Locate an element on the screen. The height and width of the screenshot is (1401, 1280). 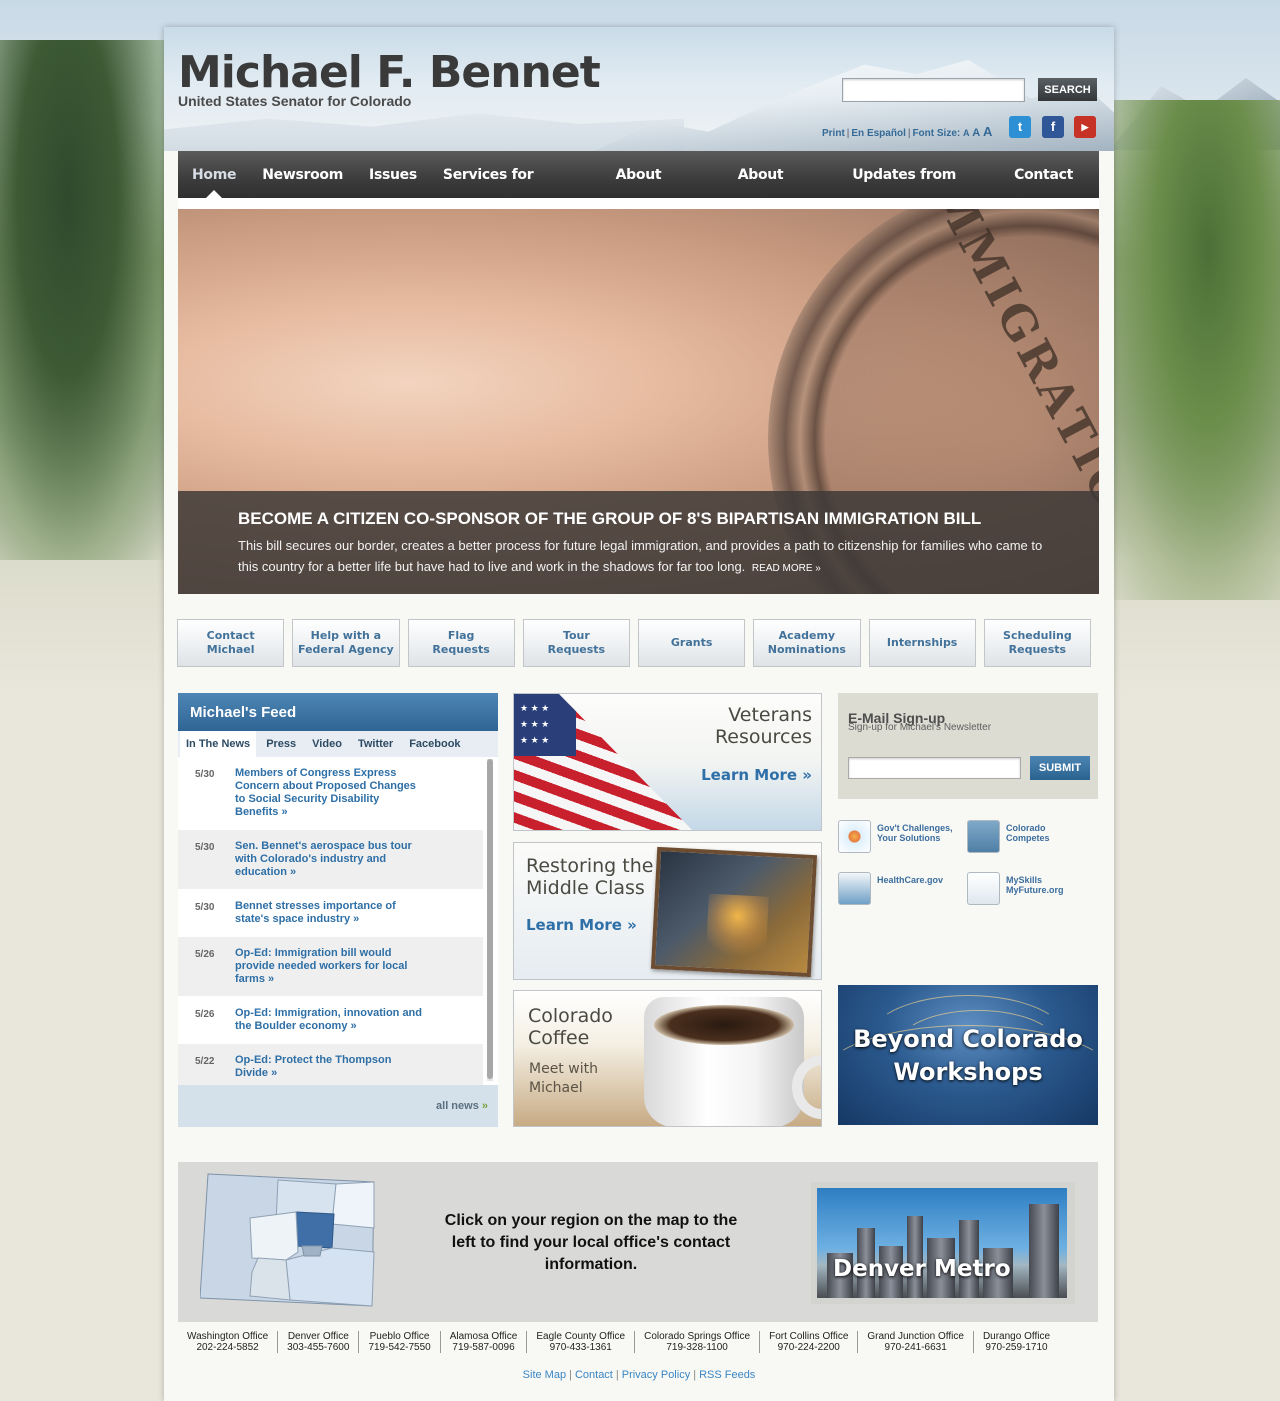
search-button: SEARCH is located at coordinates (1067, 89).